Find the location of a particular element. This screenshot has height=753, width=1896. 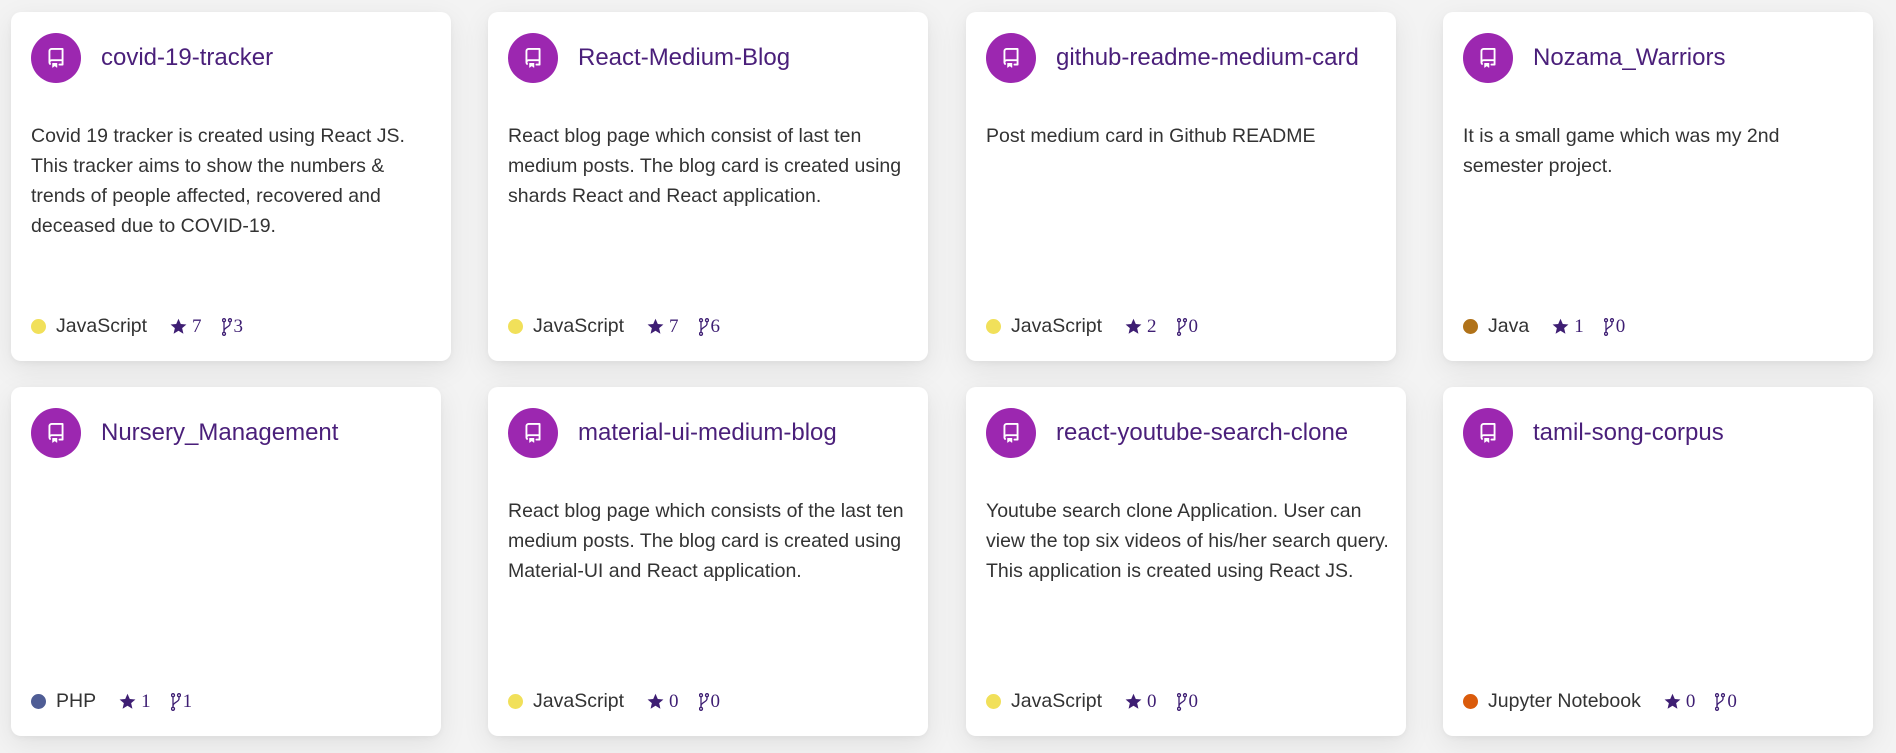

repo-card-footer: JavaScript 2 0 is located at coordinates (1092, 326).